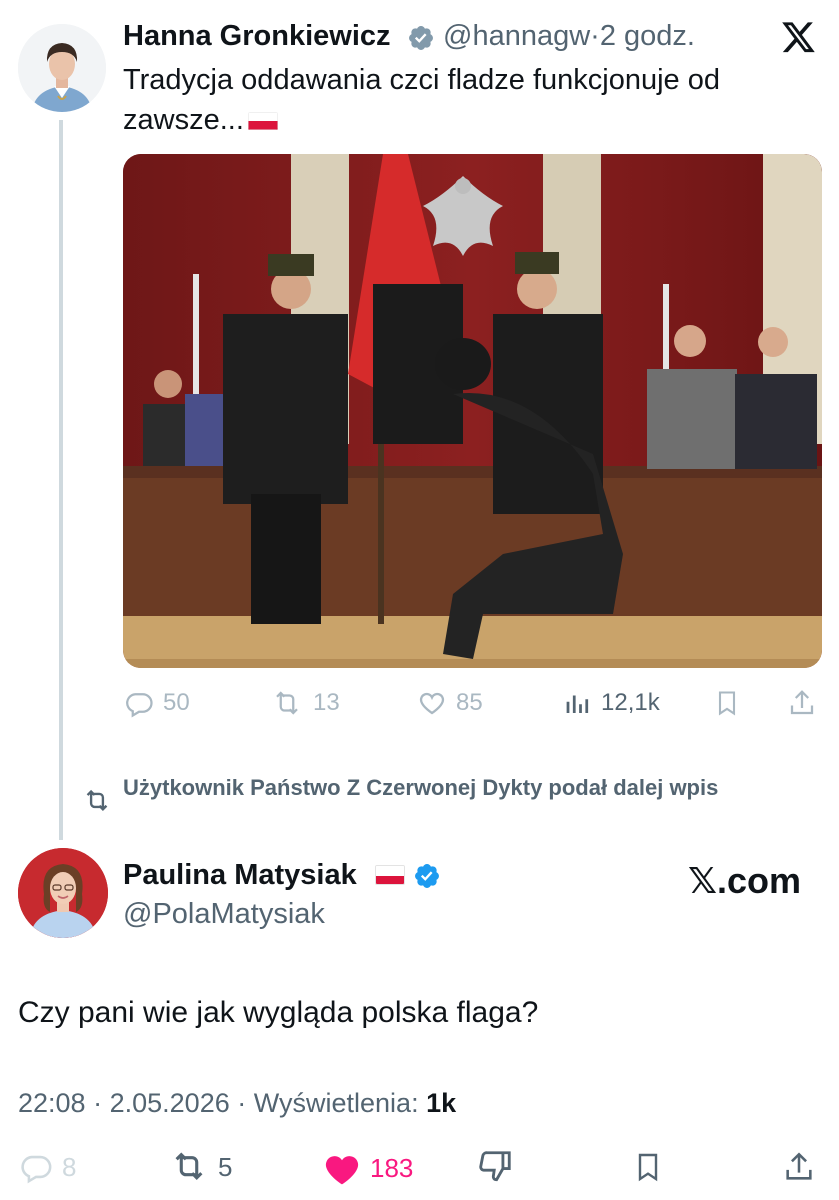 The image size is (839, 1200). What do you see at coordinates (63, 893) in the screenshot?
I see `author-avatar-paulina` at bounding box center [63, 893].